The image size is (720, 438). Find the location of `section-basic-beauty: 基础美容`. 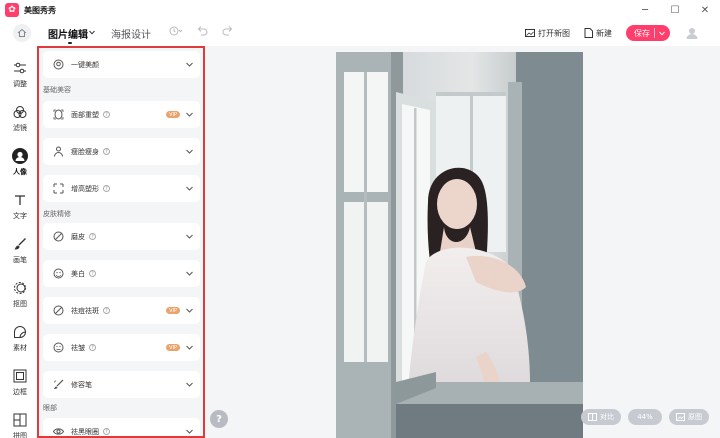

section-basic-beauty: 基础美容 is located at coordinates (57, 90).